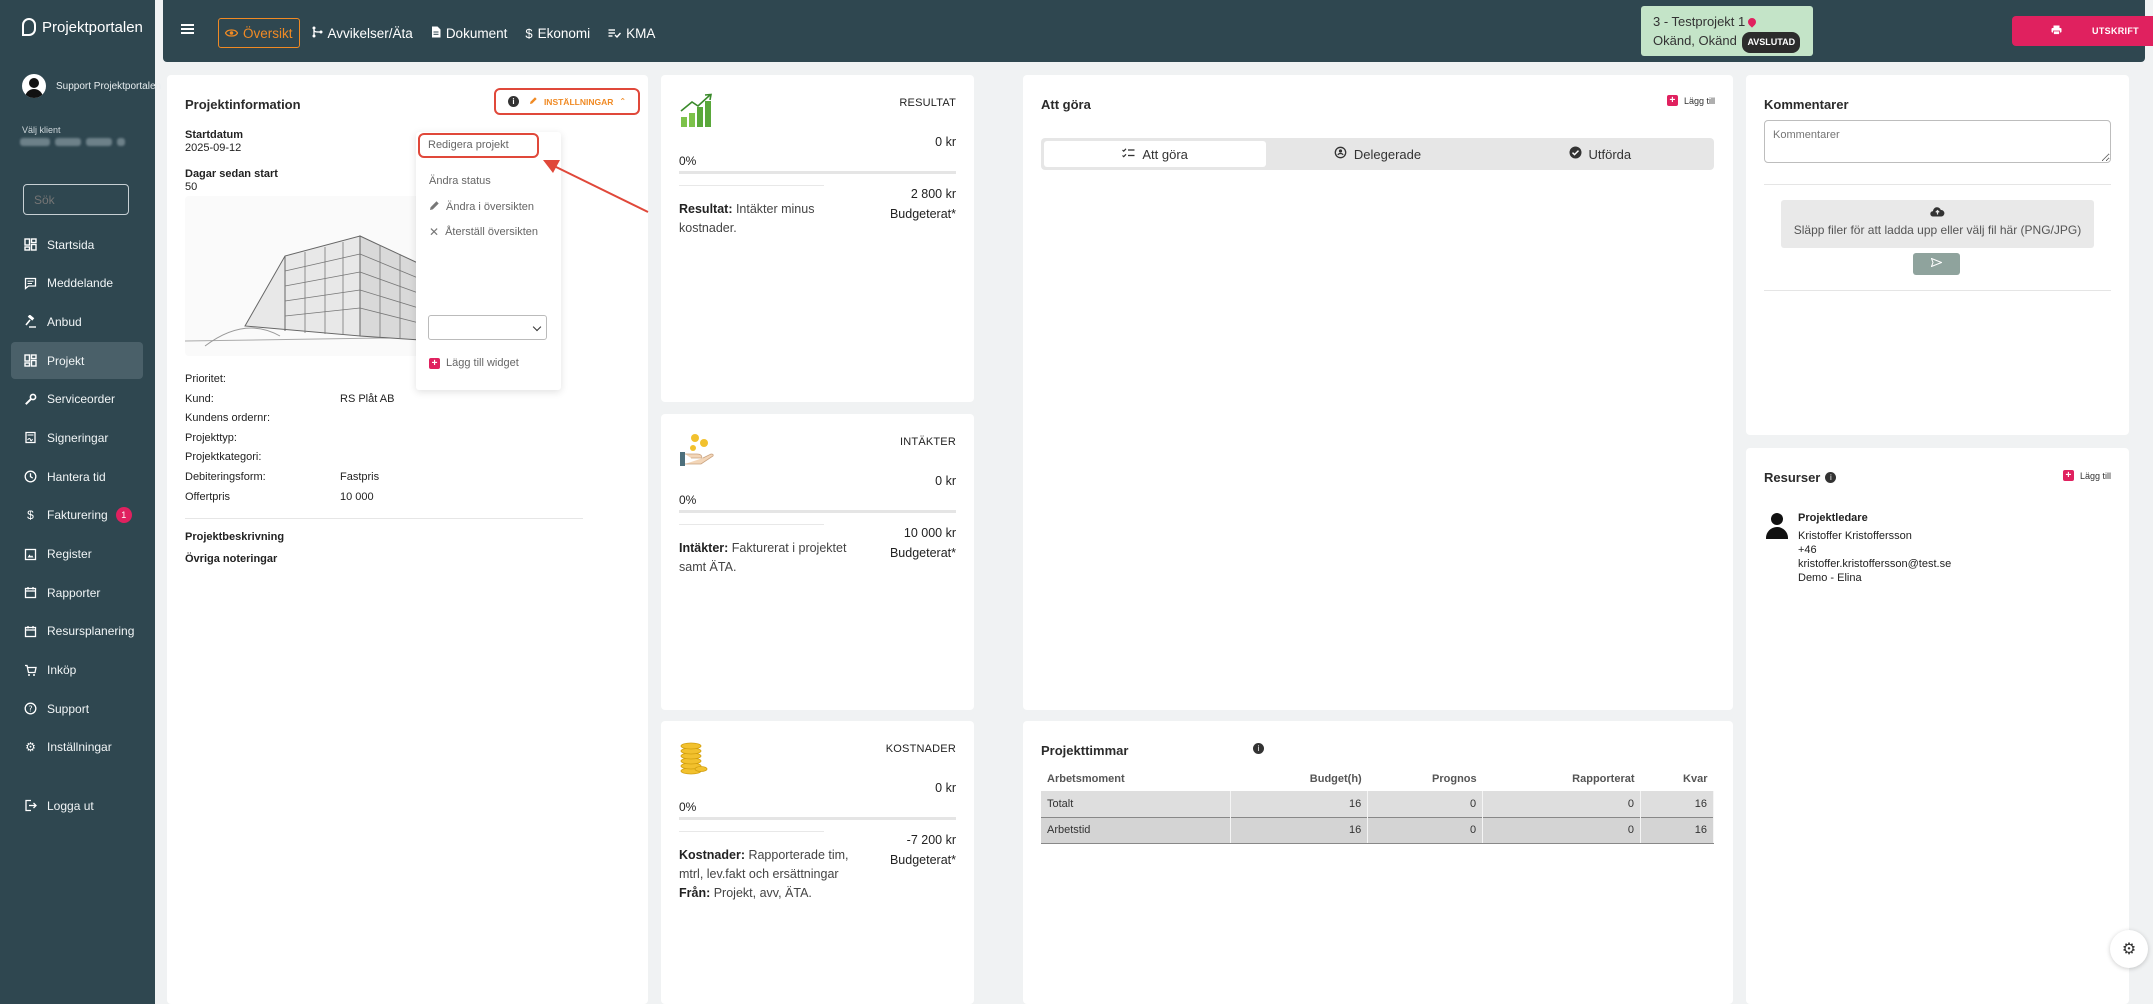 The image size is (2153, 1004). Describe the element at coordinates (82, 27) in the screenshot. I see `app-logo: Projektportalen` at that location.